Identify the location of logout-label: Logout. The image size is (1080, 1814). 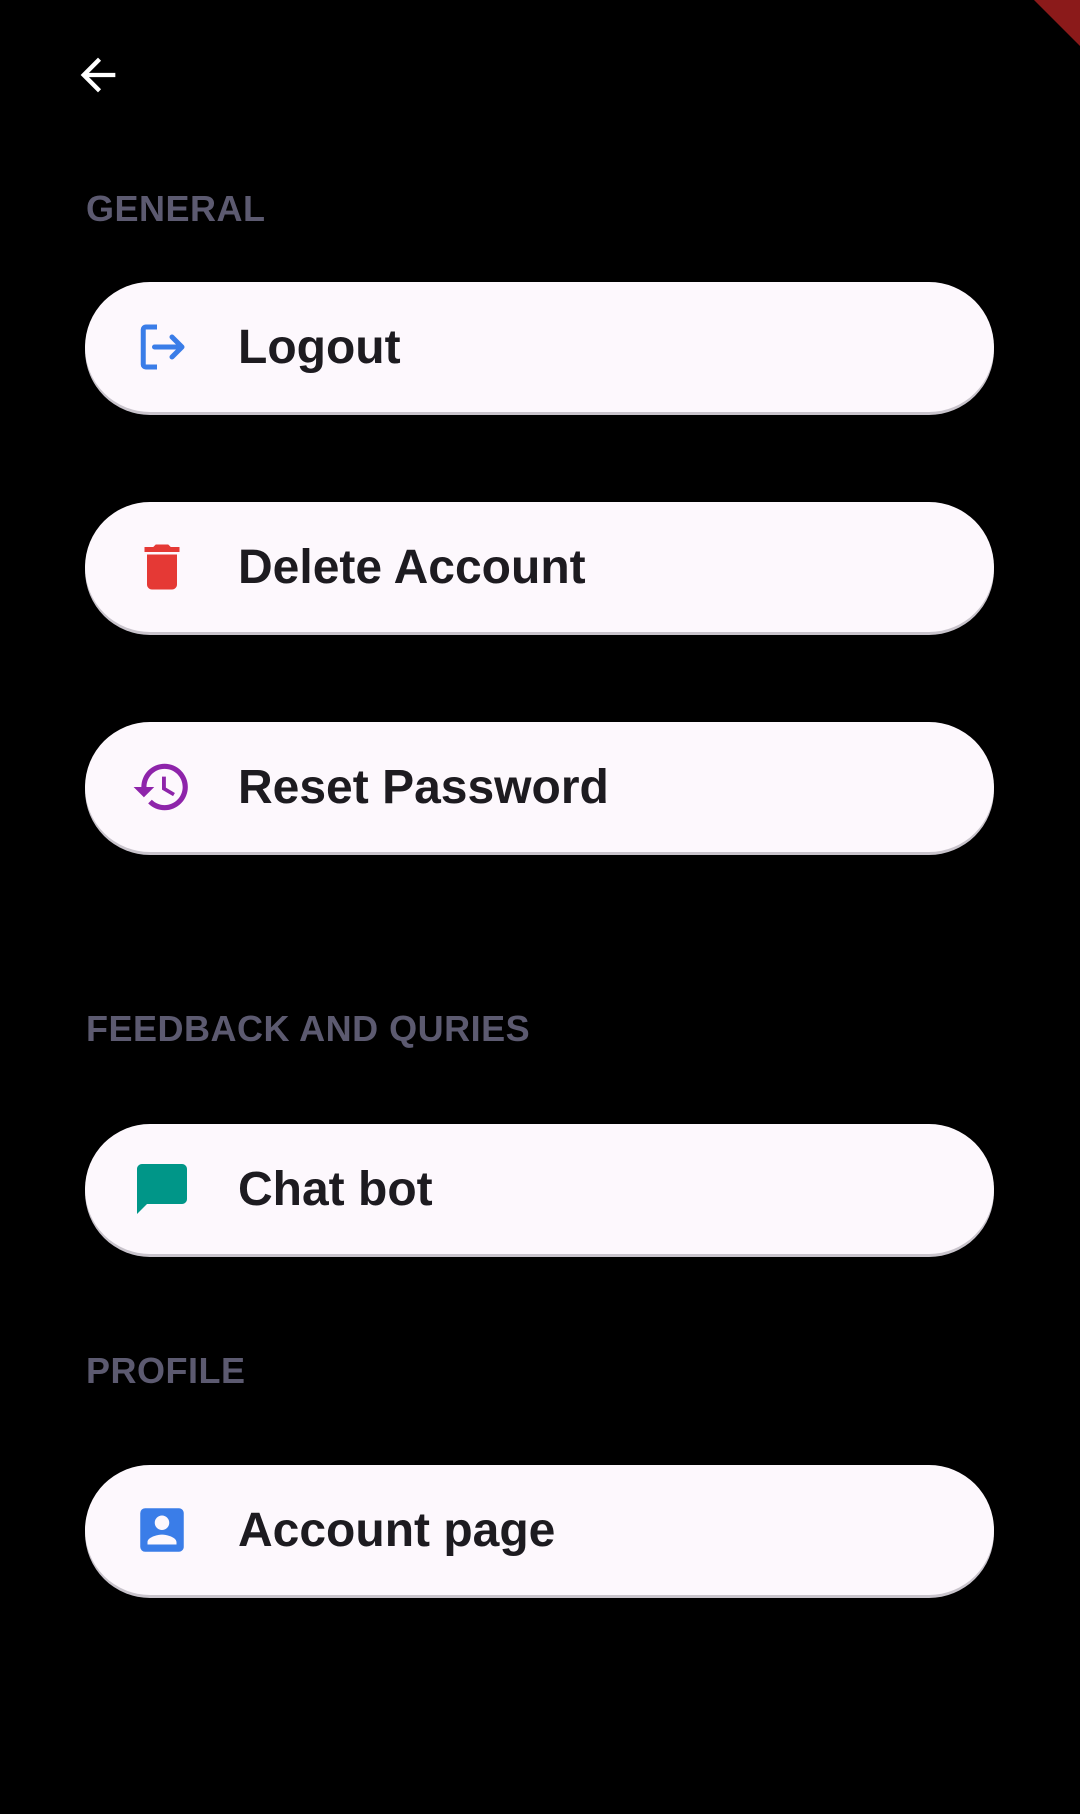
(319, 347).